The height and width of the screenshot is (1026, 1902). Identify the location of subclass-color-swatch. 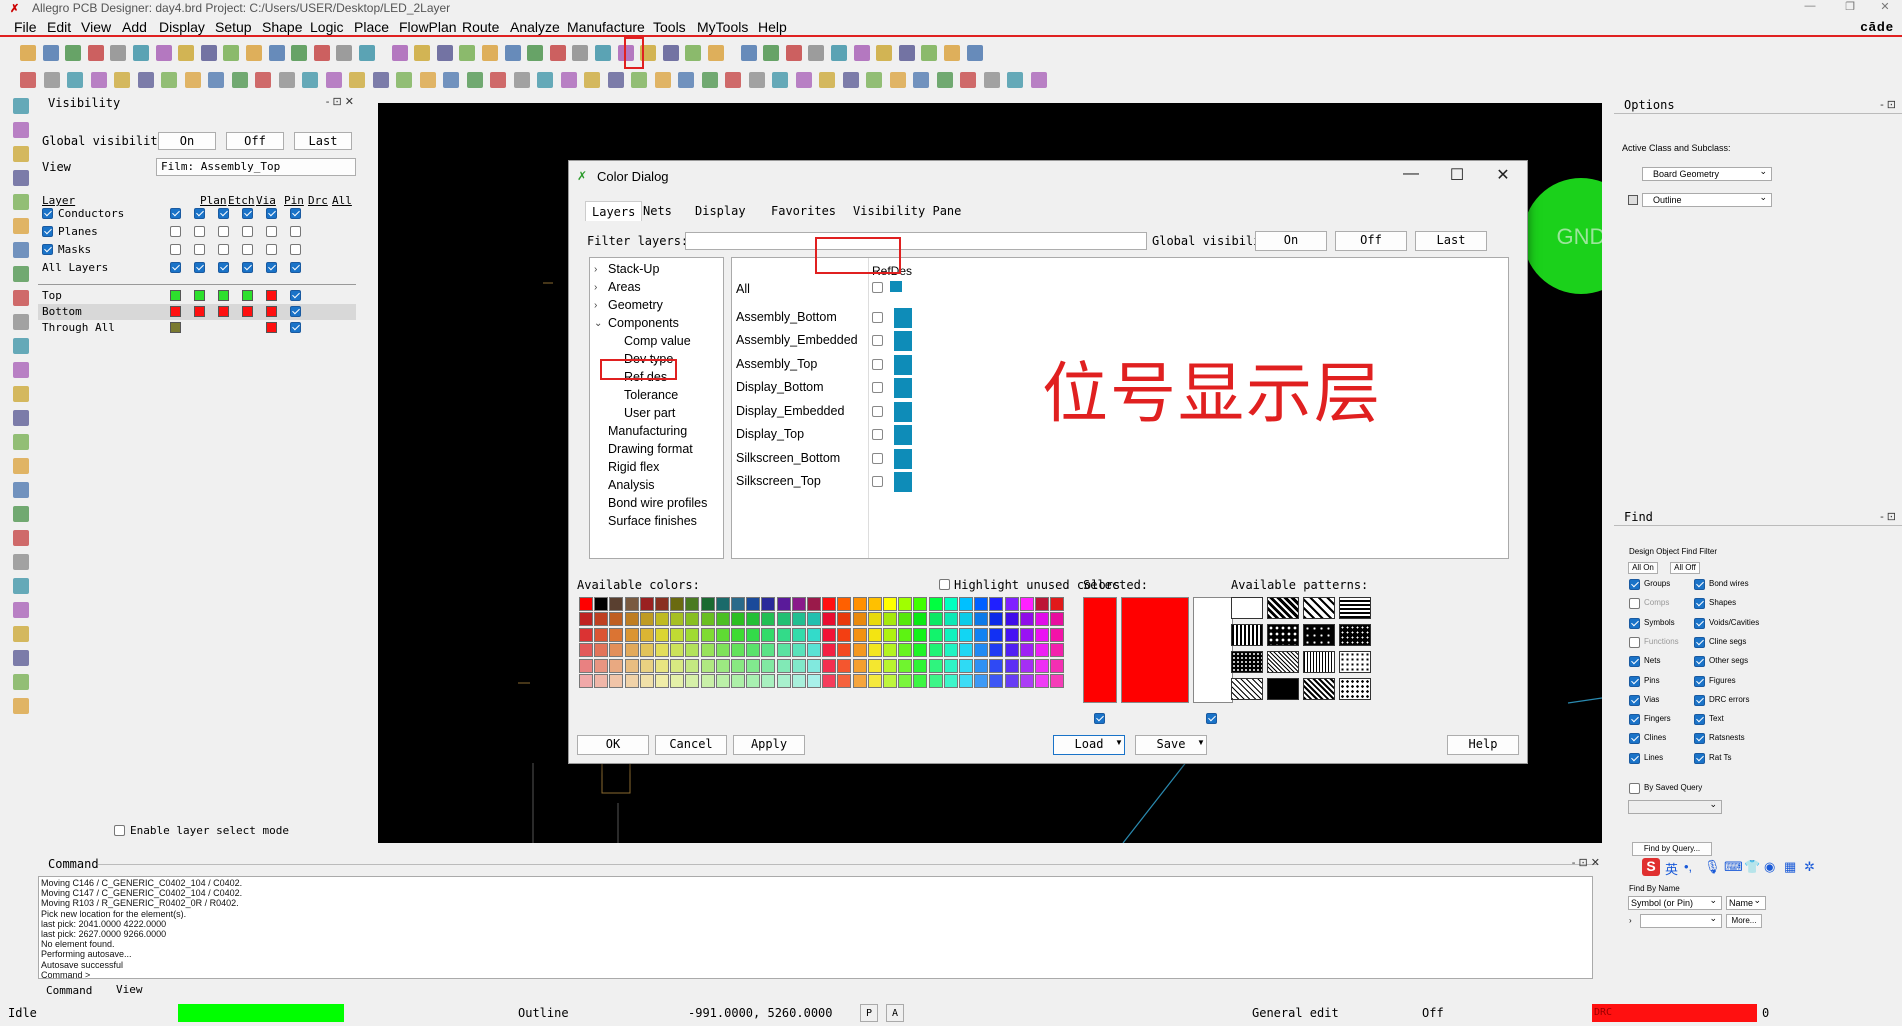
(903, 482).